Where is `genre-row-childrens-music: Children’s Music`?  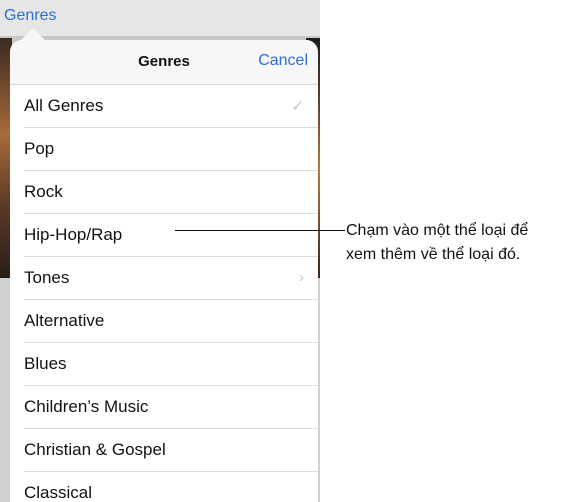 genre-row-childrens-music: Children’s Music is located at coordinates (171, 407).